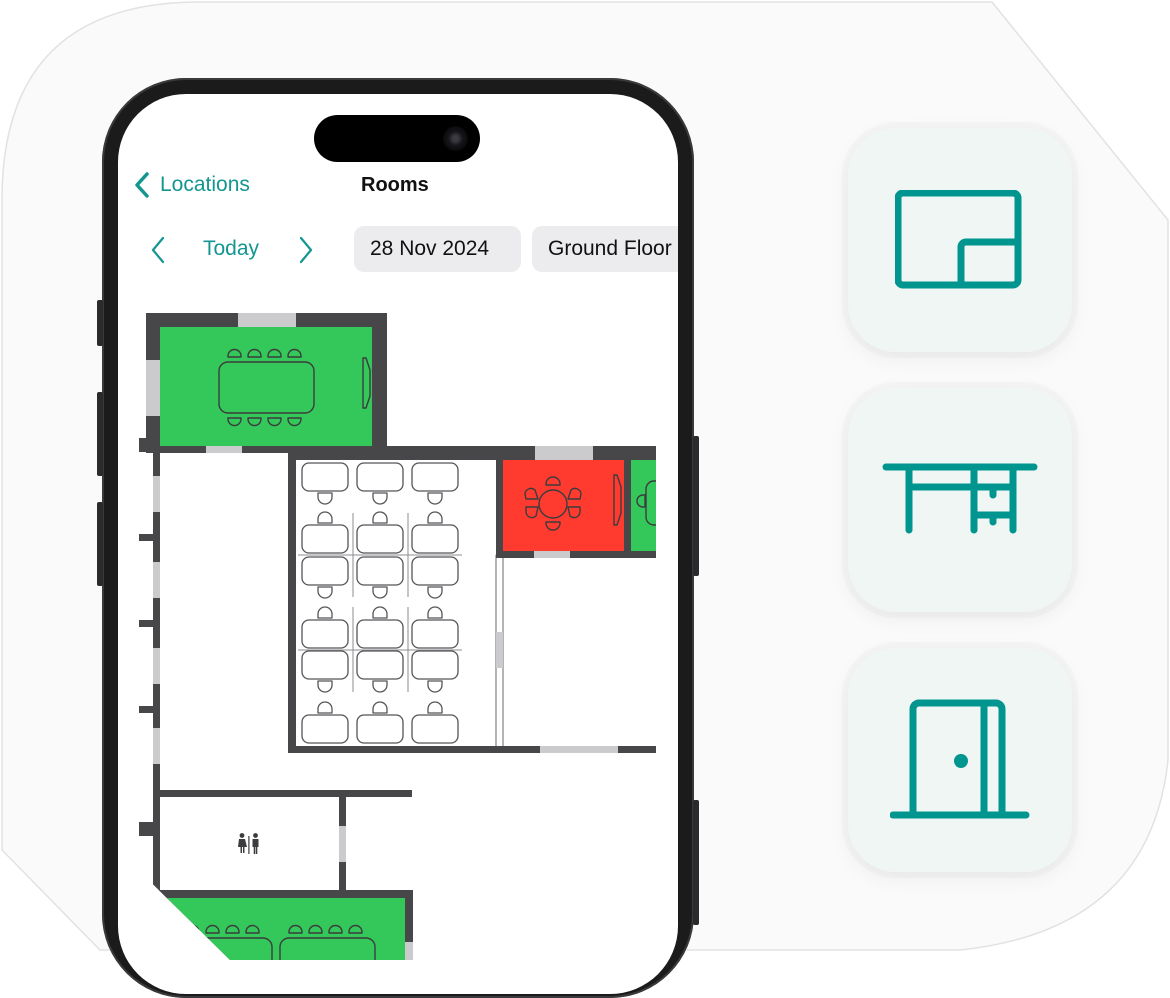 The height and width of the screenshot is (998, 1170). Describe the element at coordinates (395, 603) in the screenshot. I see `open-desk-area` at that location.